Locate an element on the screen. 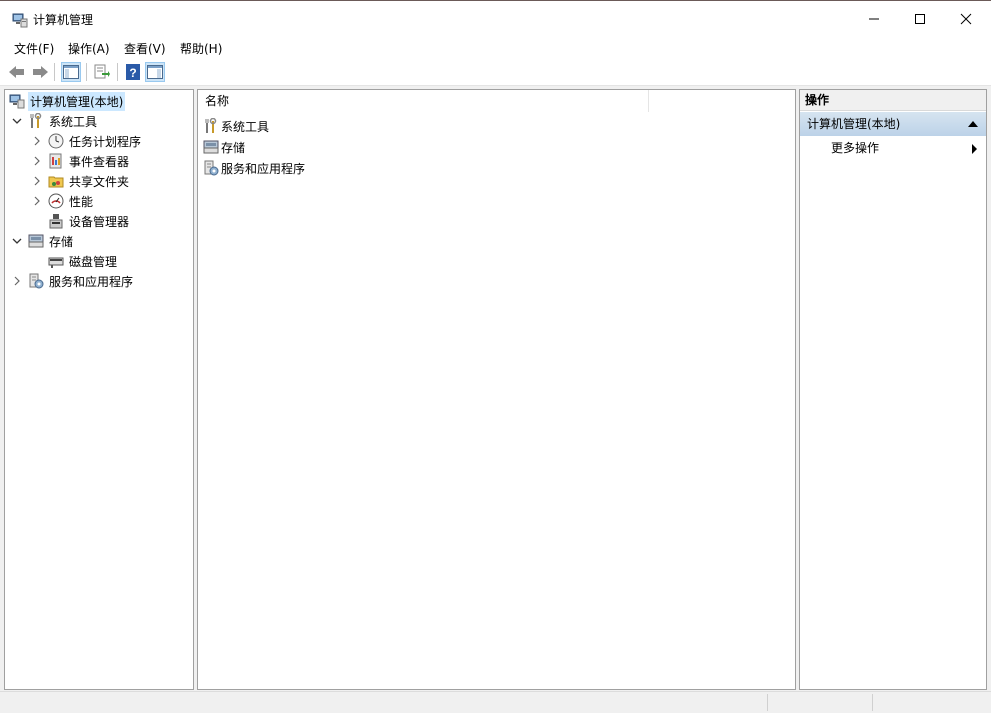 The width and height of the screenshot is (991, 713). tree-item-label: 共享文件夹 is located at coordinates (99, 181).